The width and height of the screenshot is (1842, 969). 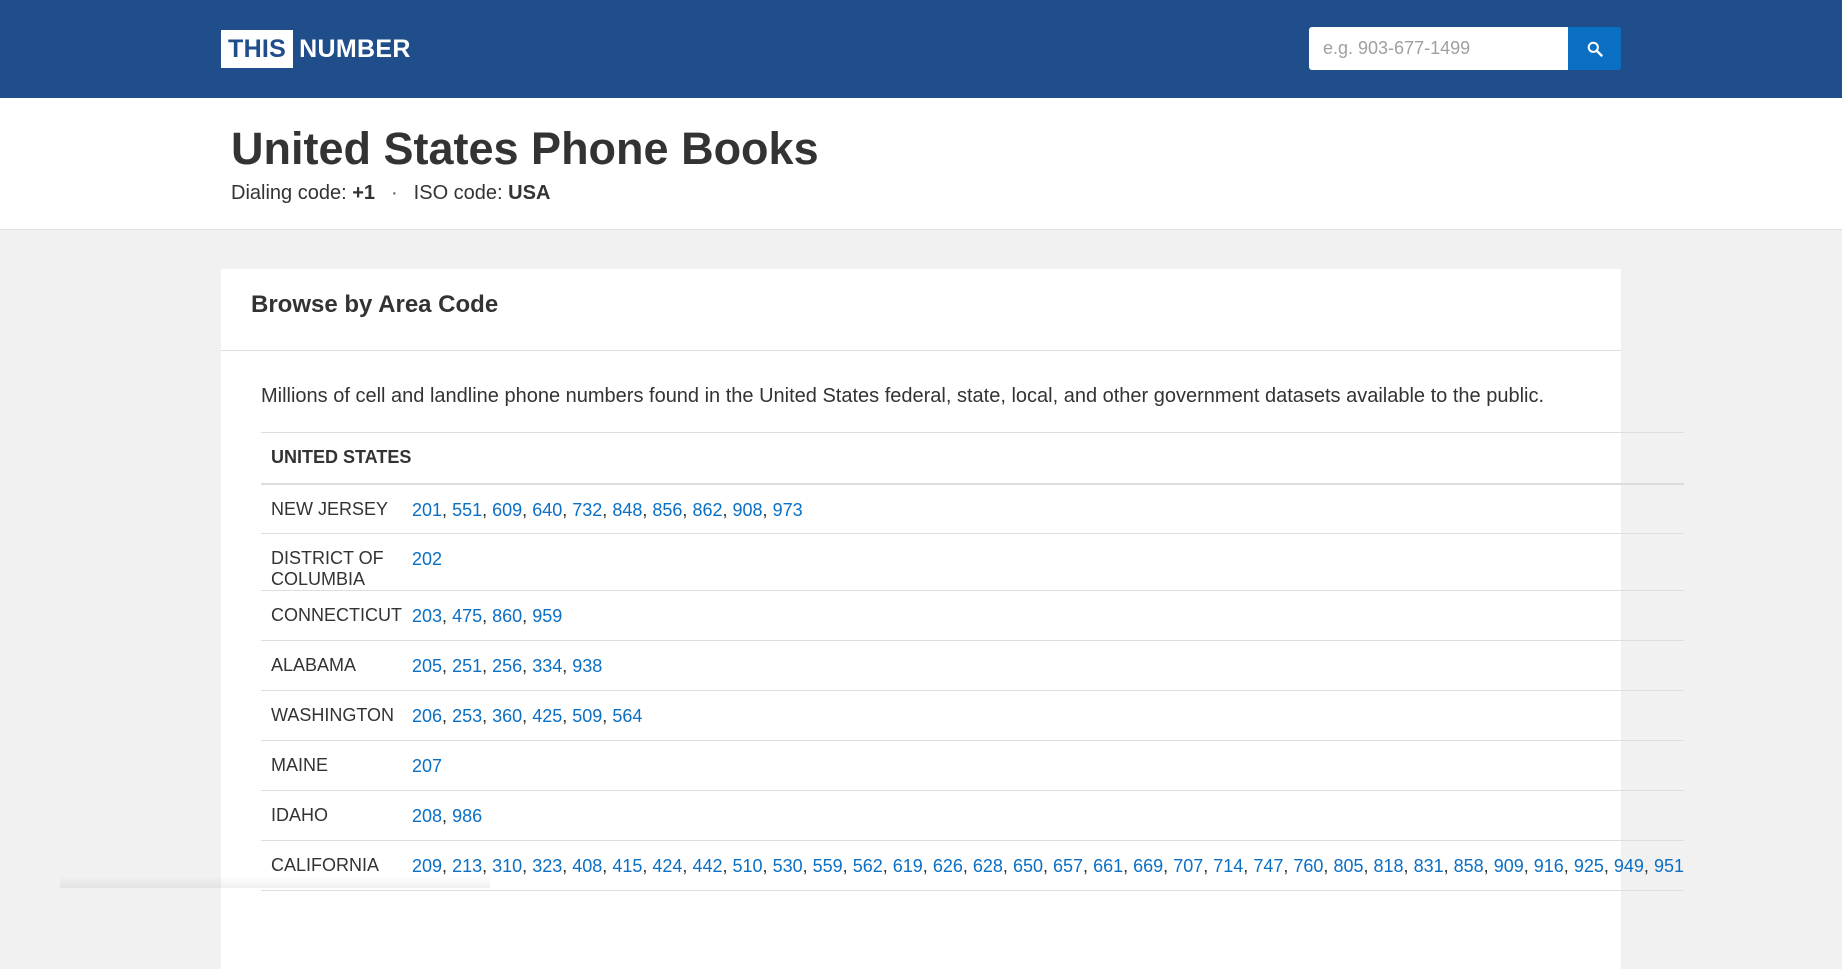 What do you see at coordinates (507, 716) in the screenshot?
I see `area-code-link: 360` at bounding box center [507, 716].